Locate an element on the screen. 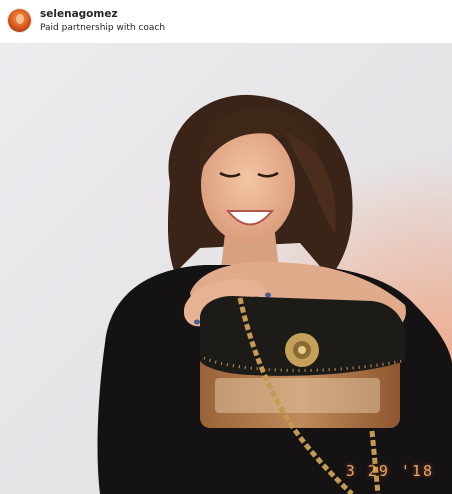 This screenshot has width=452, height=494. profile-avatar is located at coordinates (19, 20).